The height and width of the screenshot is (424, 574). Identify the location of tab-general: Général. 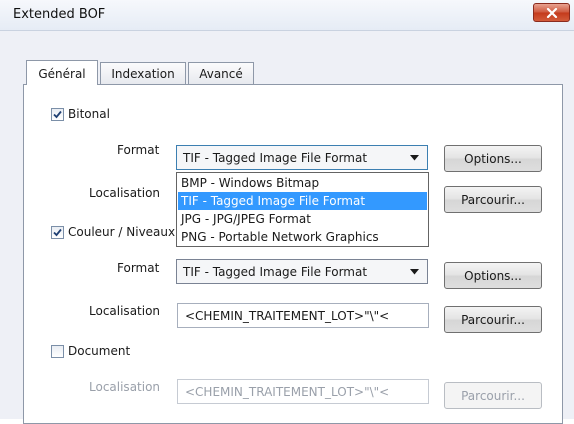
(62, 72).